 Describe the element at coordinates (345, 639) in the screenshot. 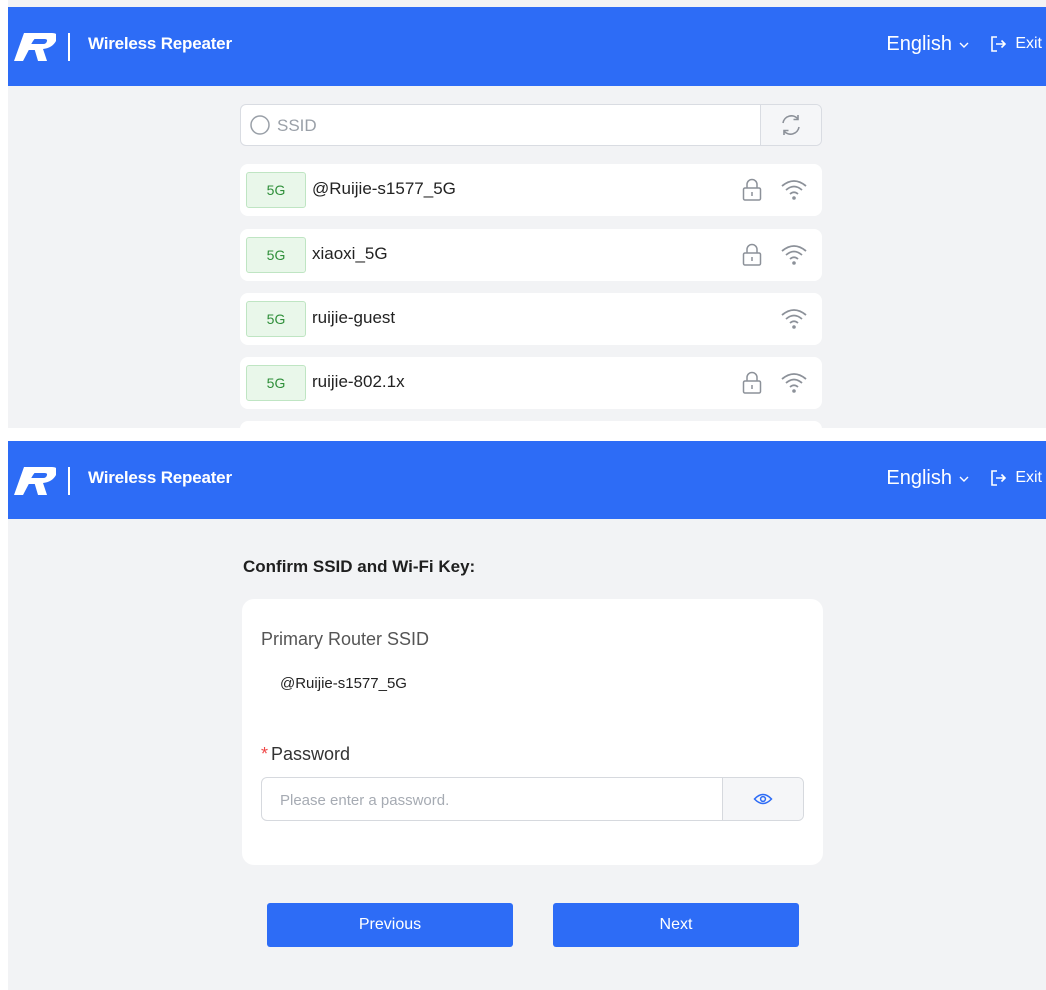

I see `primary-ssid-label: Primary Router SSID` at that location.